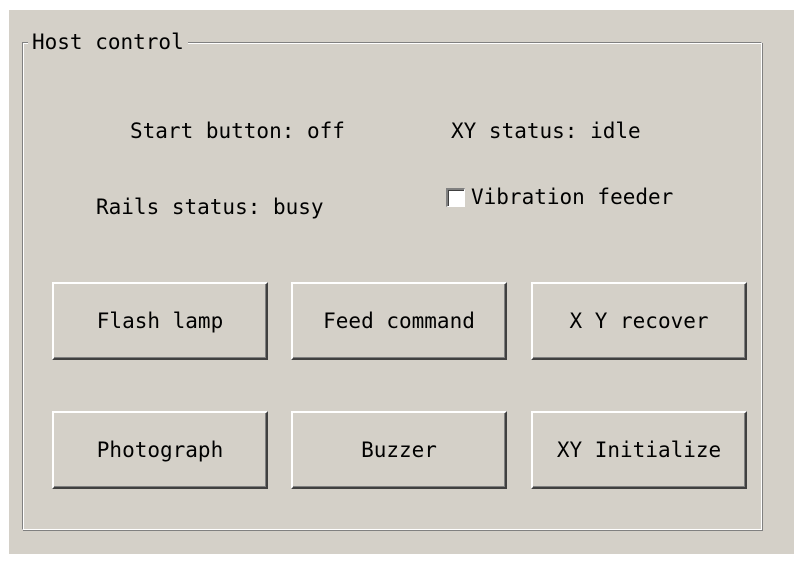 The height and width of the screenshot is (563, 803). I want to click on buzzer-button: Buzzer, so click(399, 450).